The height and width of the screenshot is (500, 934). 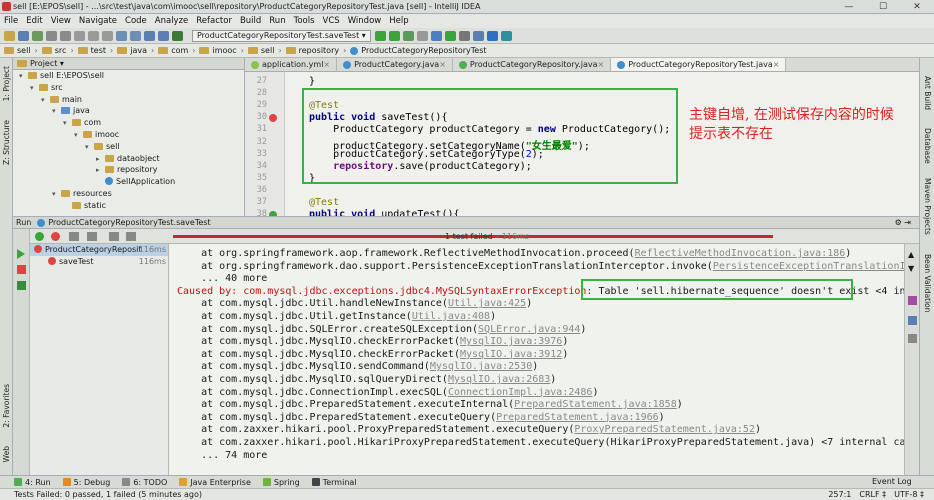 What do you see at coordinates (55, 236) in the screenshot?
I see `ignored-filter-icon` at bounding box center [55, 236].